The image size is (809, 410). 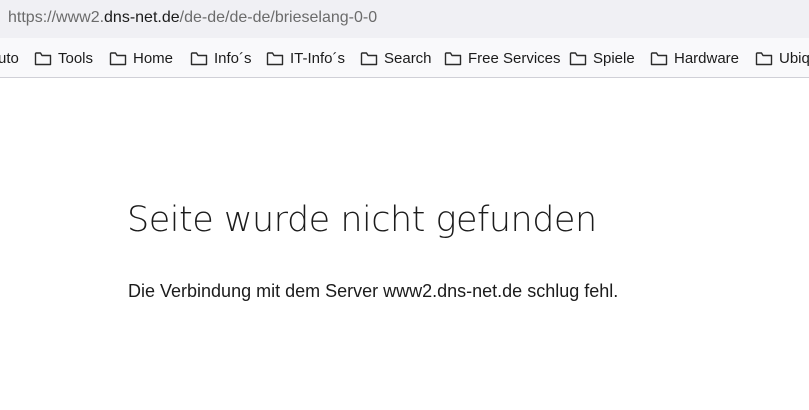 I want to click on url-prefix: https://www2., so click(x=56, y=17).